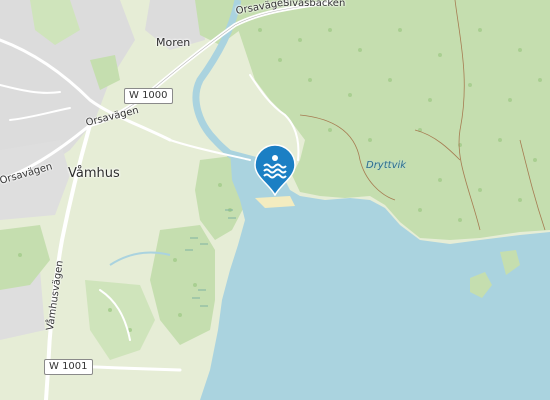 The height and width of the screenshot is (400, 550). Describe the element at coordinates (275, 170) in the screenshot. I see `swimming-place-marker` at that location.